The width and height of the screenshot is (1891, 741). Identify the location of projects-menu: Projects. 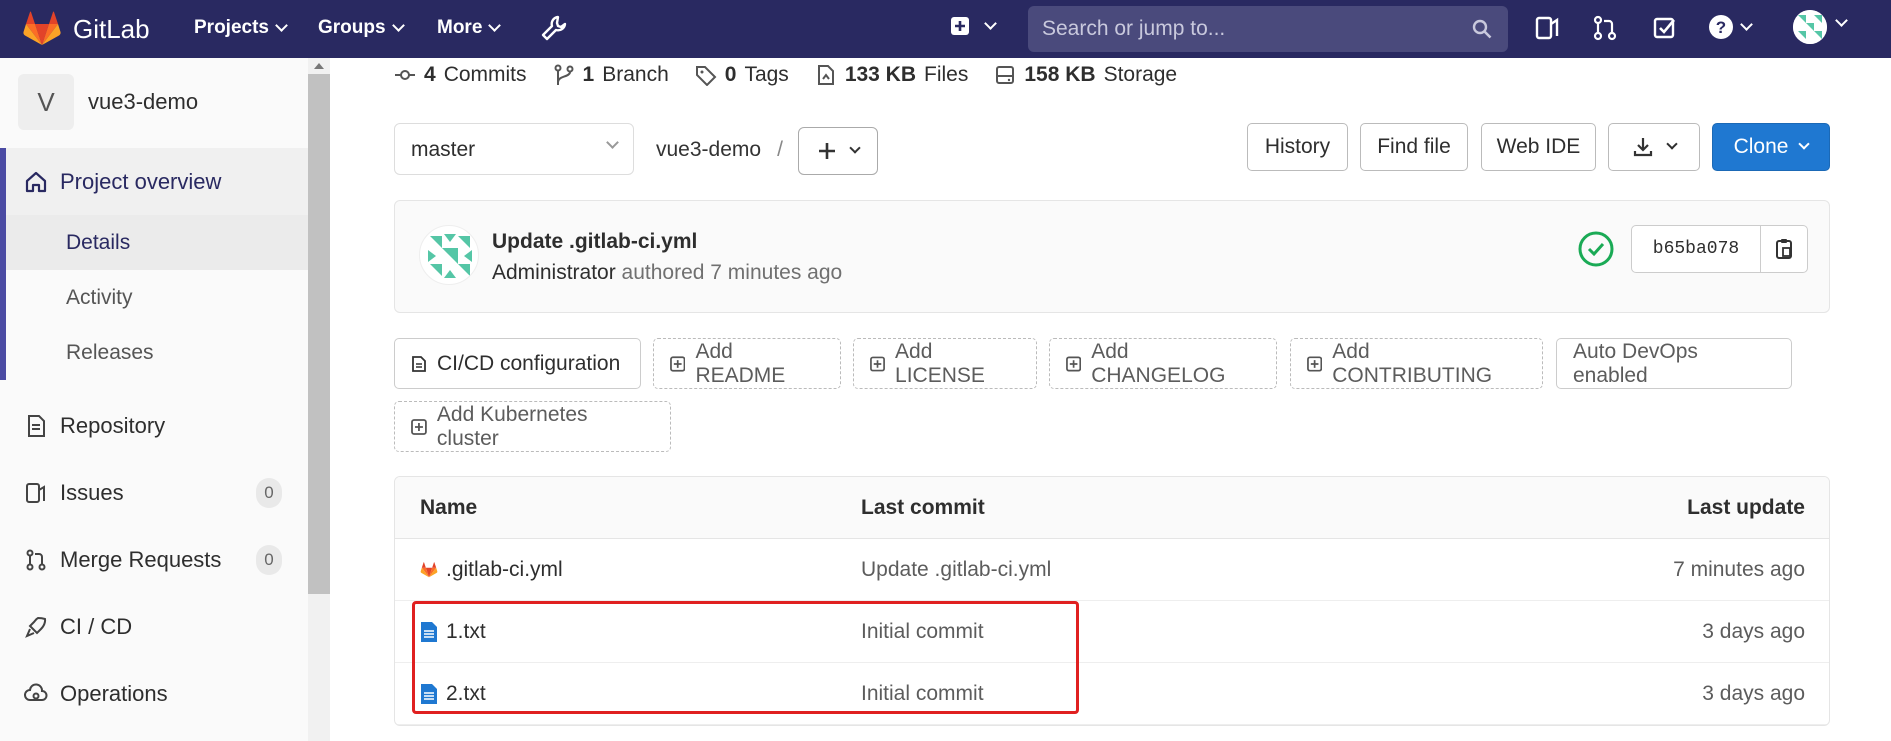
(241, 28).